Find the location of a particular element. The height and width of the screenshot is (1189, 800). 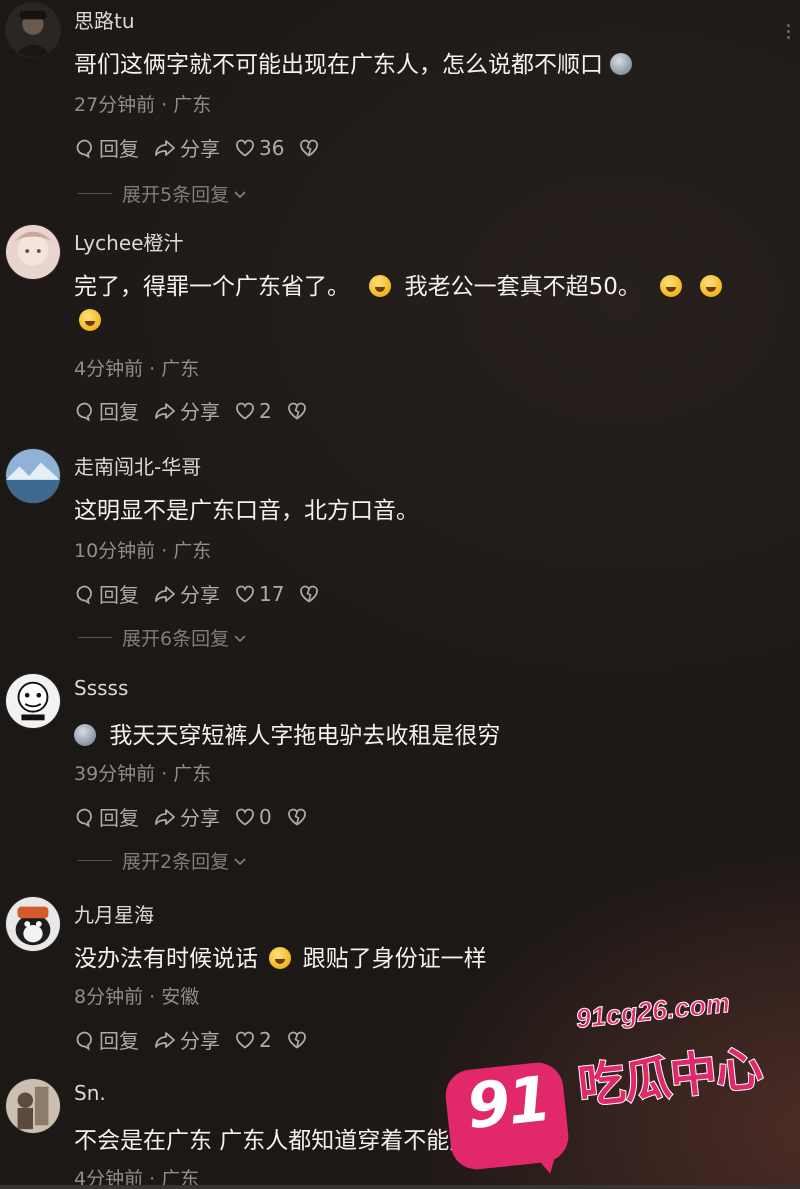

like-count: 0 is located at coordinates (265, 816).